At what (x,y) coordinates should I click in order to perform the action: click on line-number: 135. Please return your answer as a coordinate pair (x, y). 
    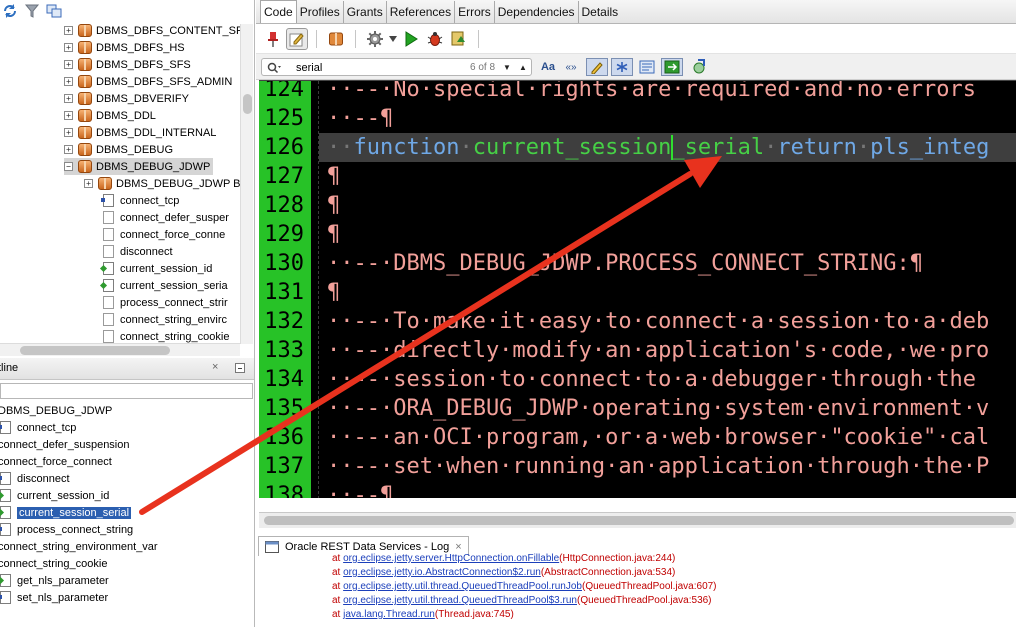
    Looking at the image, I should click on (284, 408).